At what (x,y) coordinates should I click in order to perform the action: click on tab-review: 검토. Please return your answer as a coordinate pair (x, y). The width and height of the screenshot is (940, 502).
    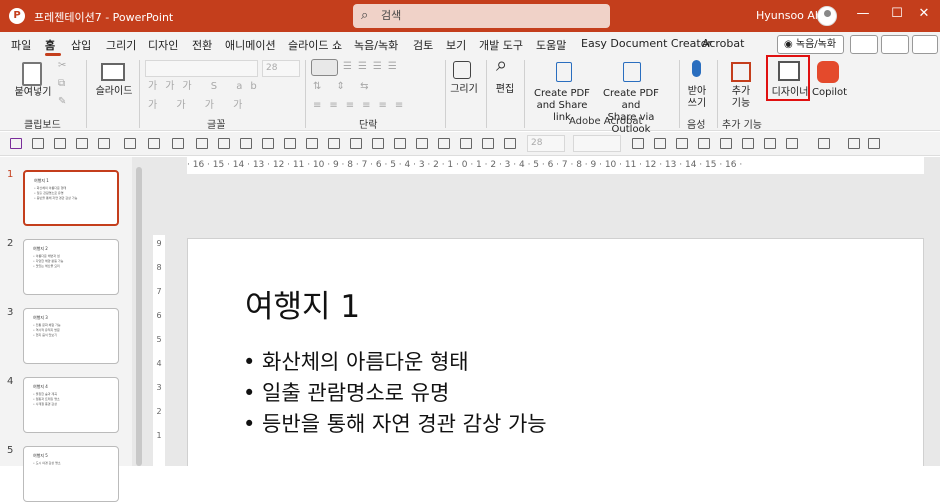
    Looking at the image, I should click on (423, 45).